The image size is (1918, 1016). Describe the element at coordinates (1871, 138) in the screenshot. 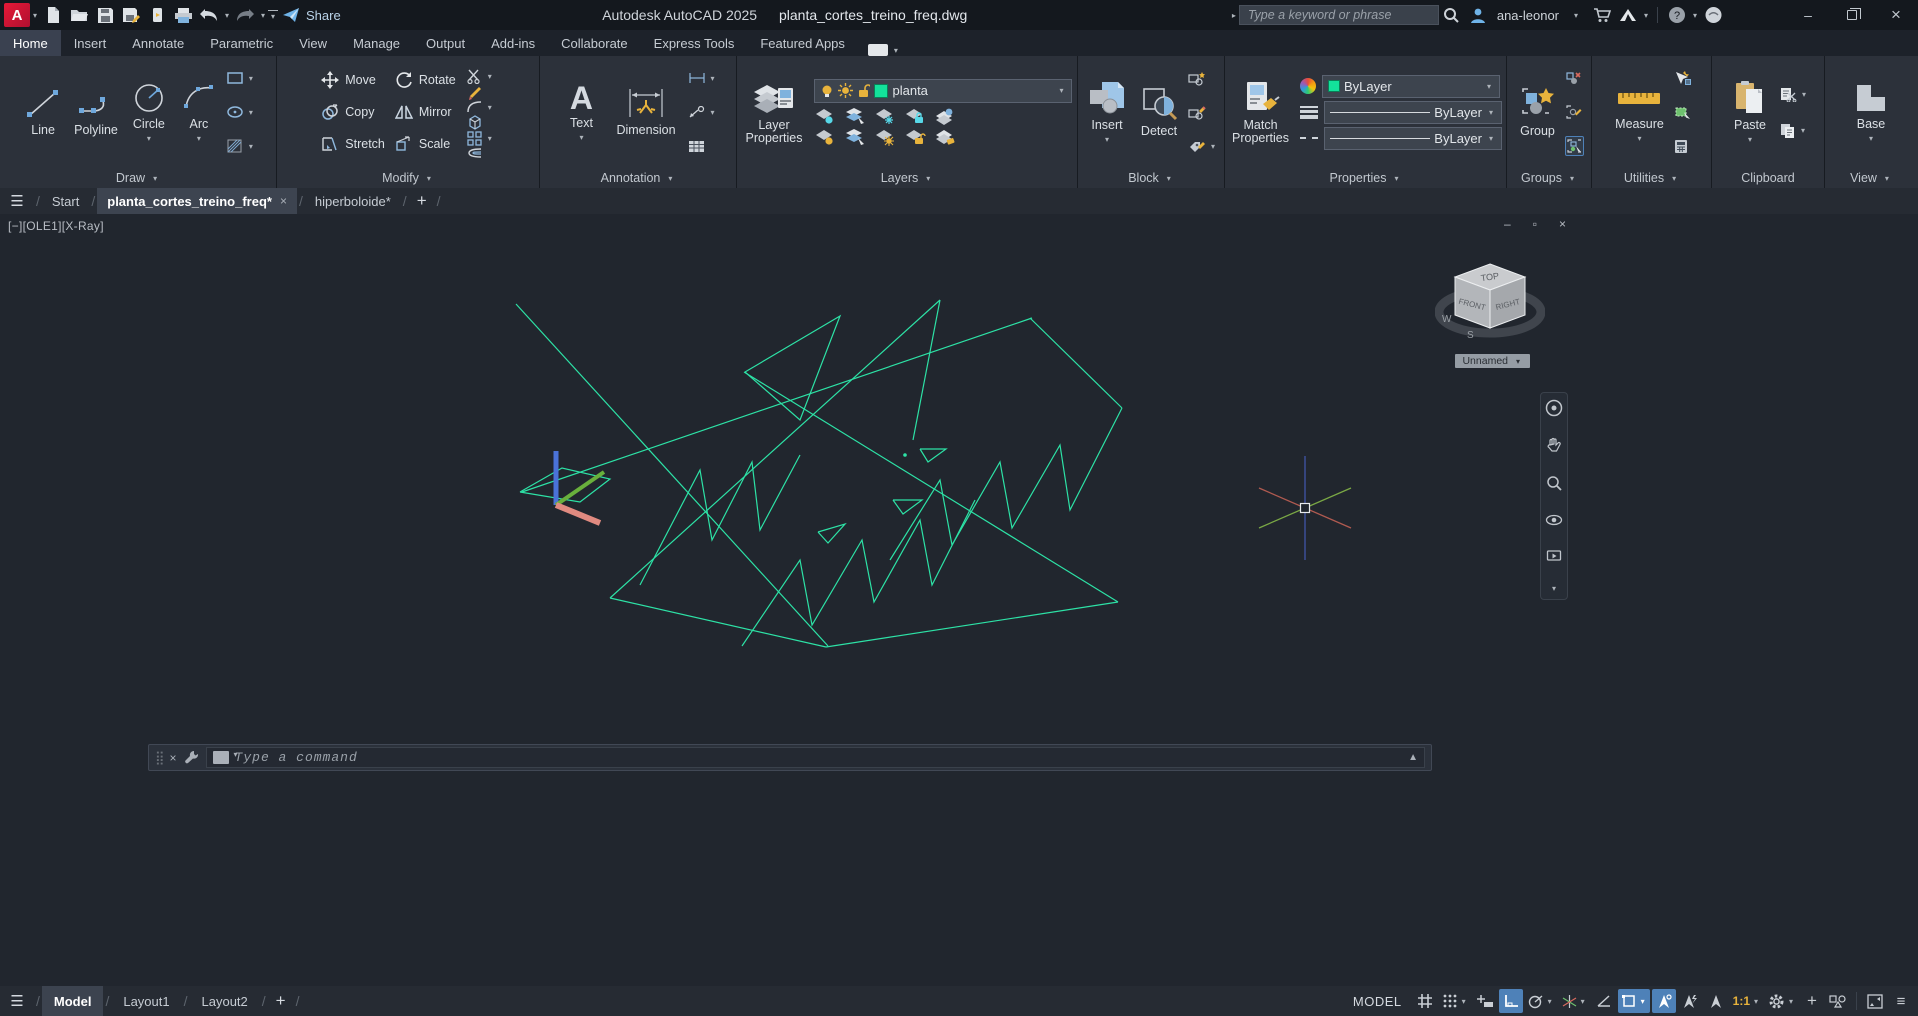

I see `base-caret-icon: ▾` at that location.